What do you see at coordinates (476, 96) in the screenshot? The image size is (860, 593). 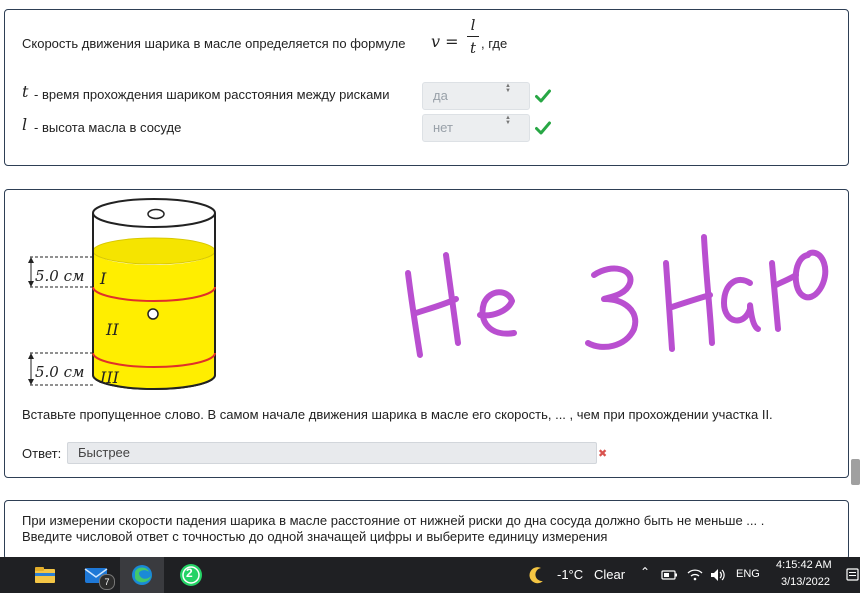 I see `select-t: да ▲▼` at bounding box center [476, 96].